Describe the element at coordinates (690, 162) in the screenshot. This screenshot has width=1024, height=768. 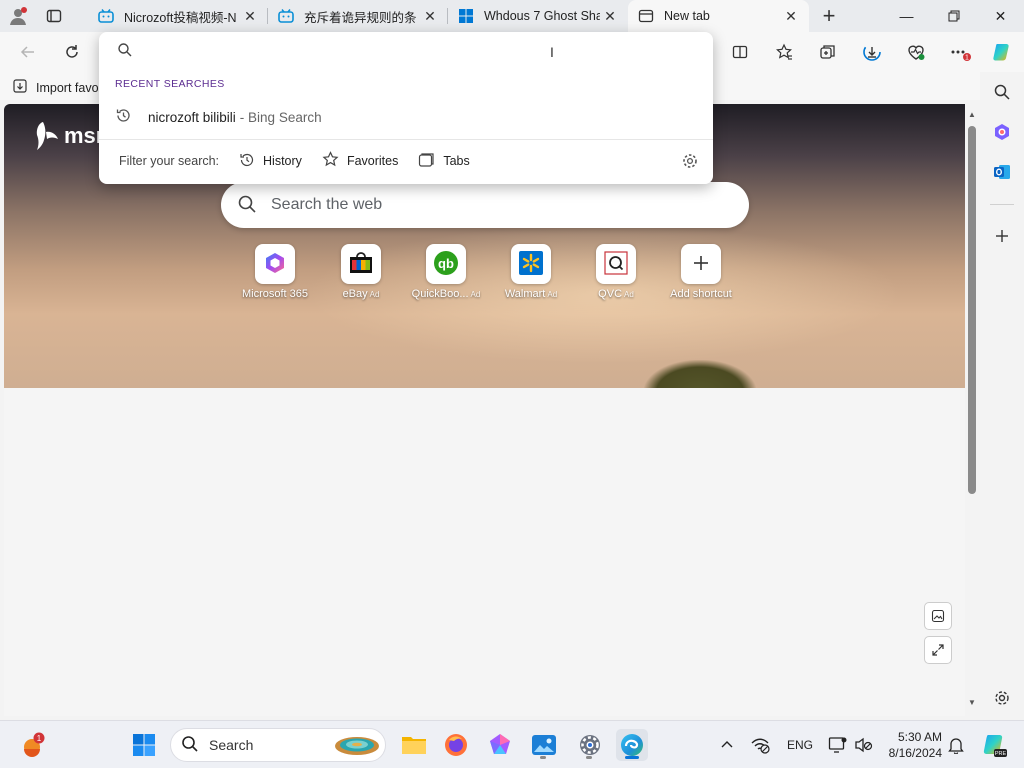
I see `search-settings-gear-icon` at that location.